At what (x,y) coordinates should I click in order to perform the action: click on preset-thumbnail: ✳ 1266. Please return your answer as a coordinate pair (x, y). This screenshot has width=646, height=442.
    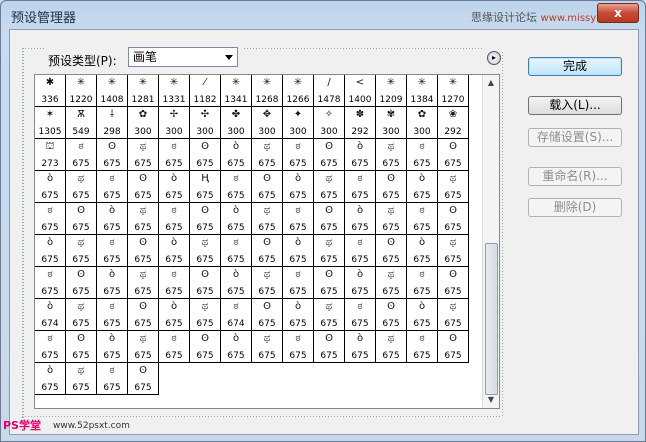
    Looking at the image, I should click on (298, 91).